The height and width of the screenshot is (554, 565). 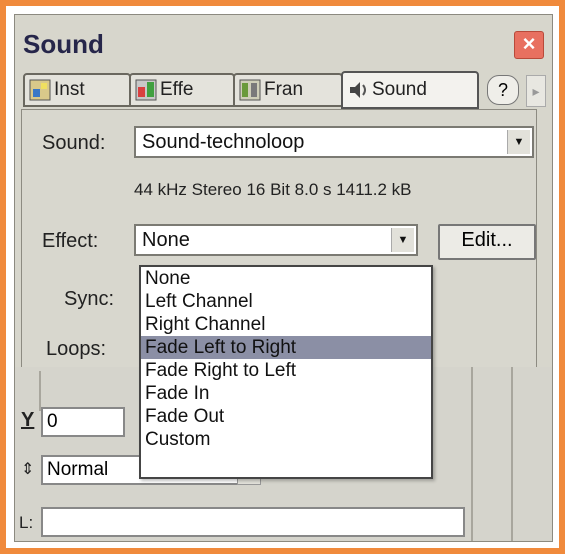 What do you see at coordinates (28, 420) in the screenshot?
I see `y-label: Y` at bounding box center [28, 420].